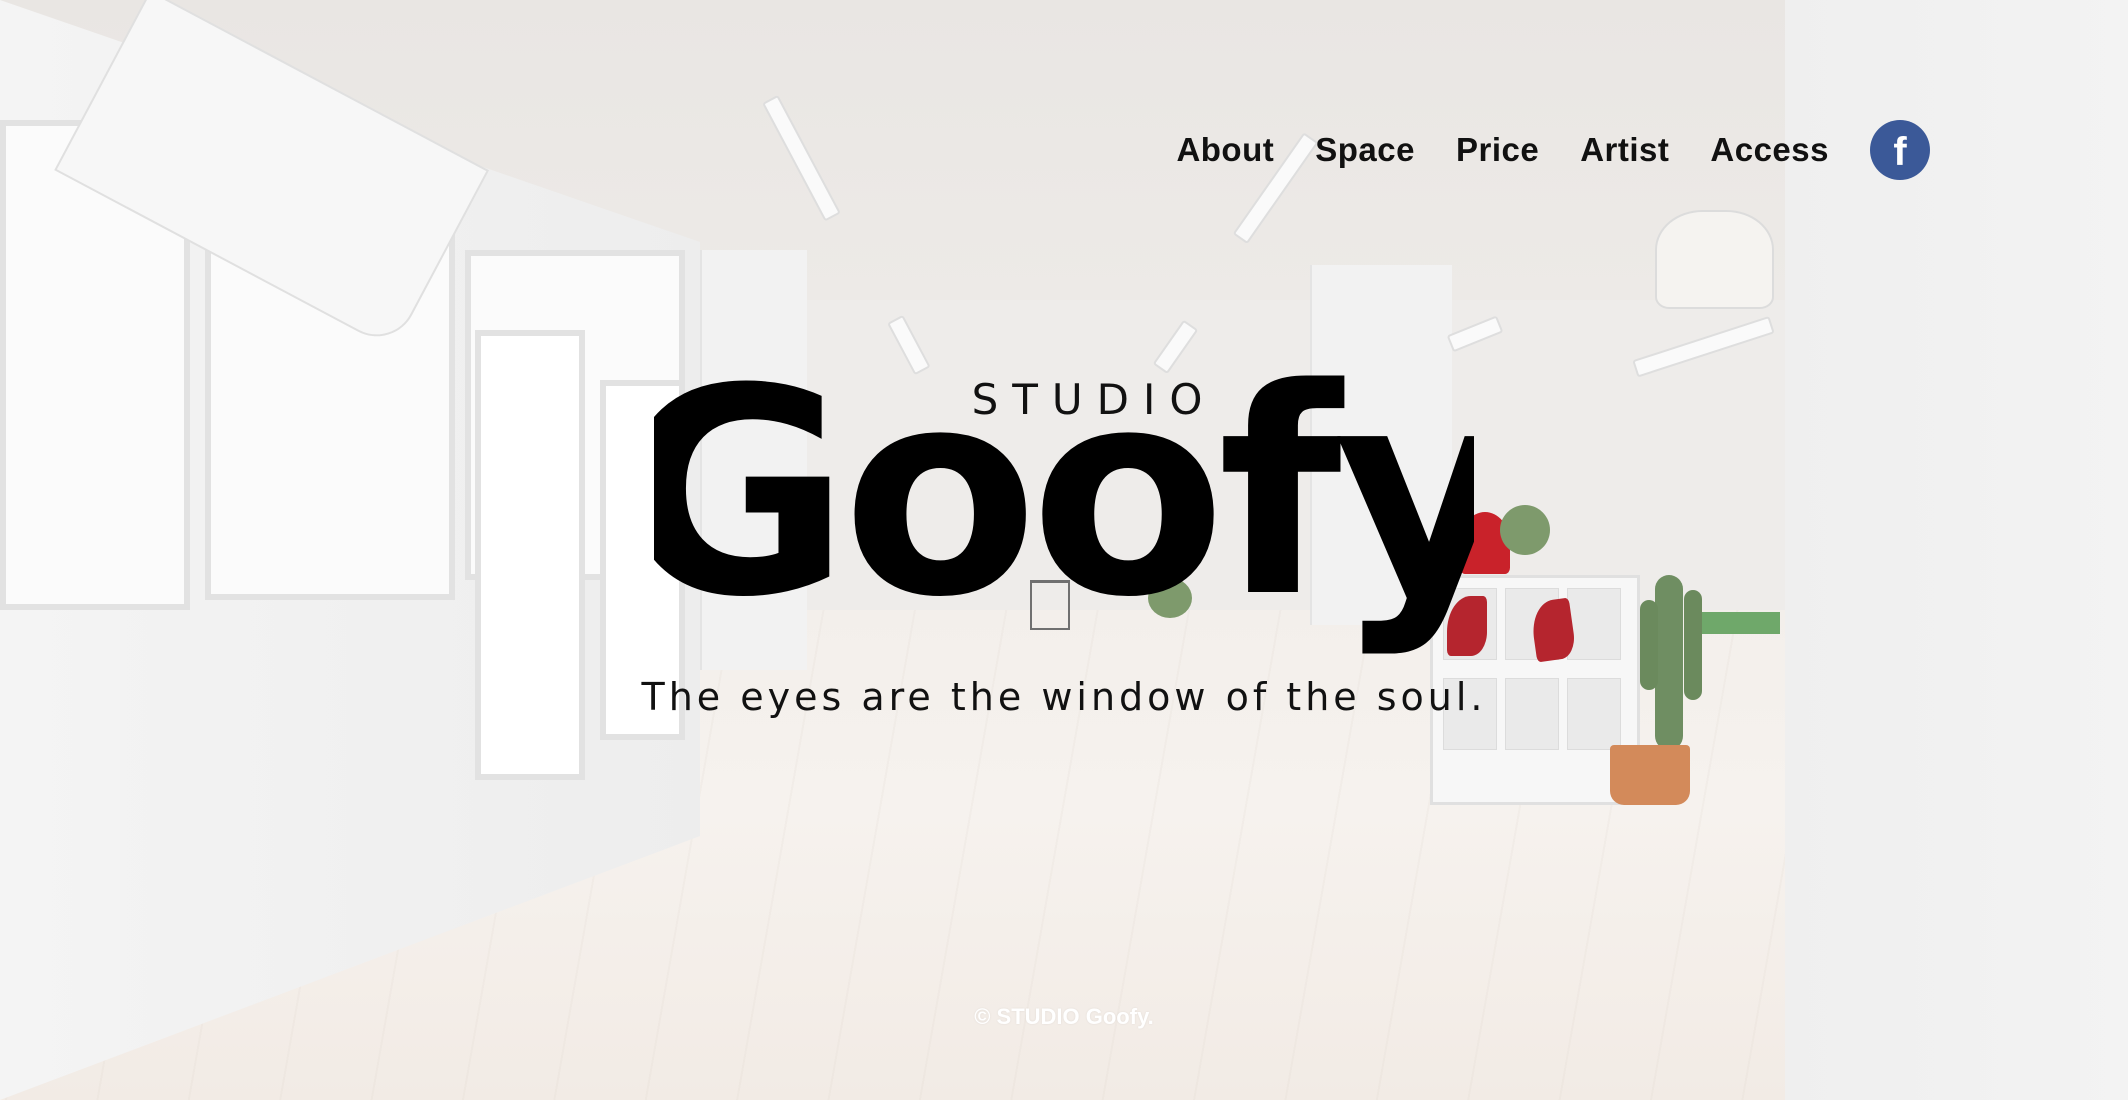 The width and height of the screenshot is (2128, 1100). Describe the element at coordinates (1624, 150) in the screenshot. I see `nav-artist: Artist` at that location.